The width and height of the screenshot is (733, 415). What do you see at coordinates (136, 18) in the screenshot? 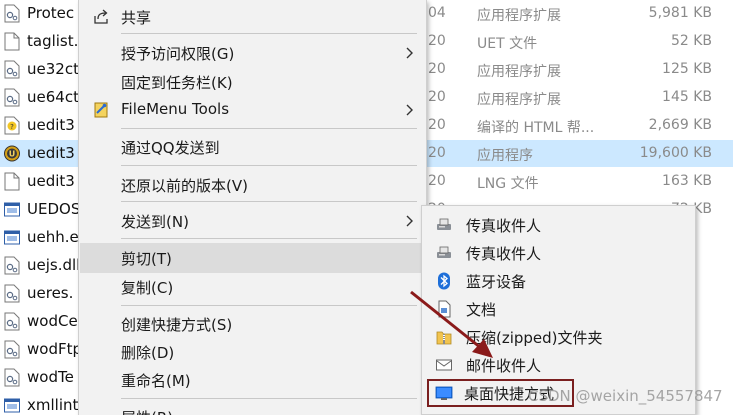
I see `menu-label: 共享` at bounding box center [136, 18].